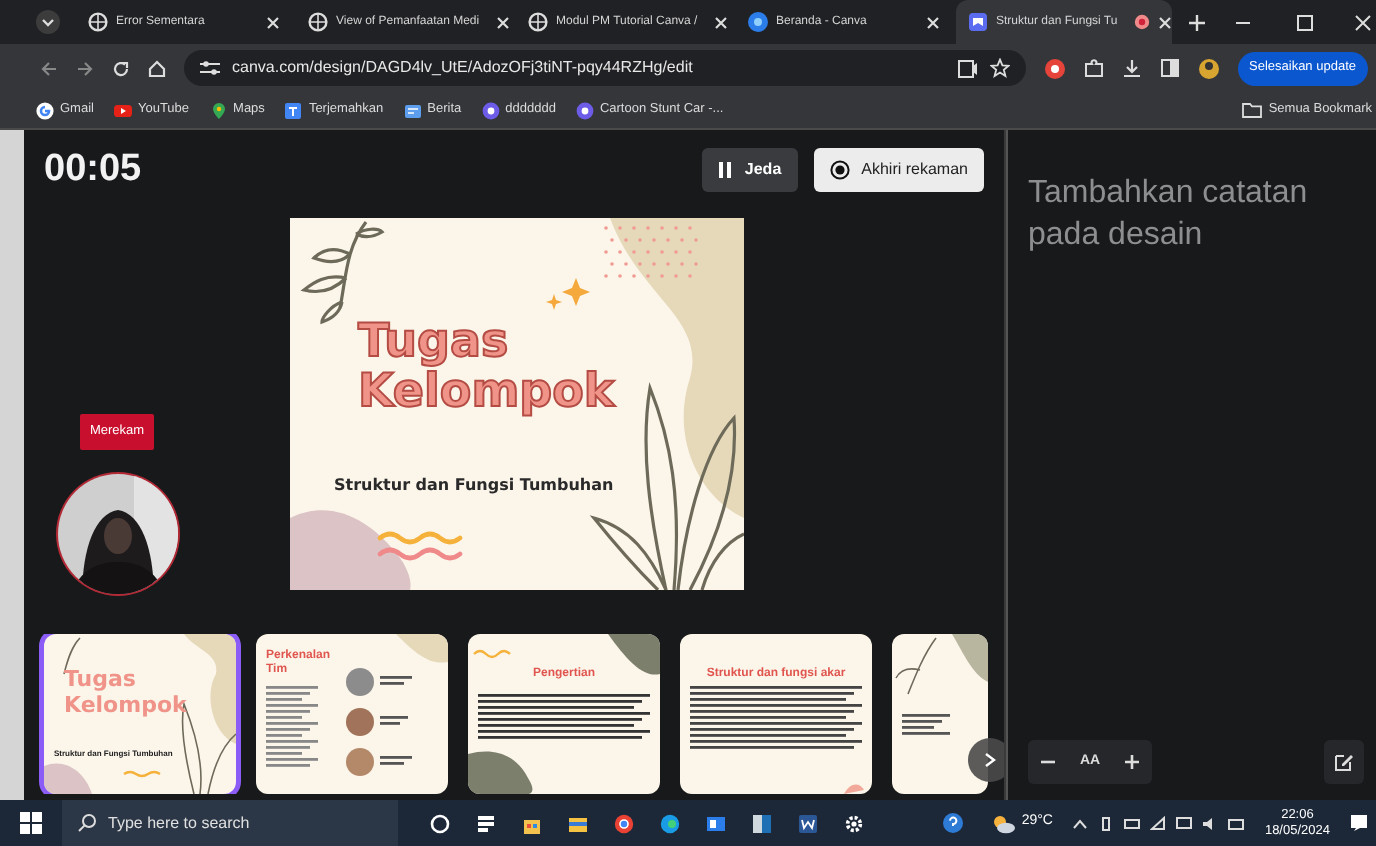  What do you see at coordinates (1169, 68) in the screenshot?
I see `side-panel-icon` at bounding box center [1169, 68].